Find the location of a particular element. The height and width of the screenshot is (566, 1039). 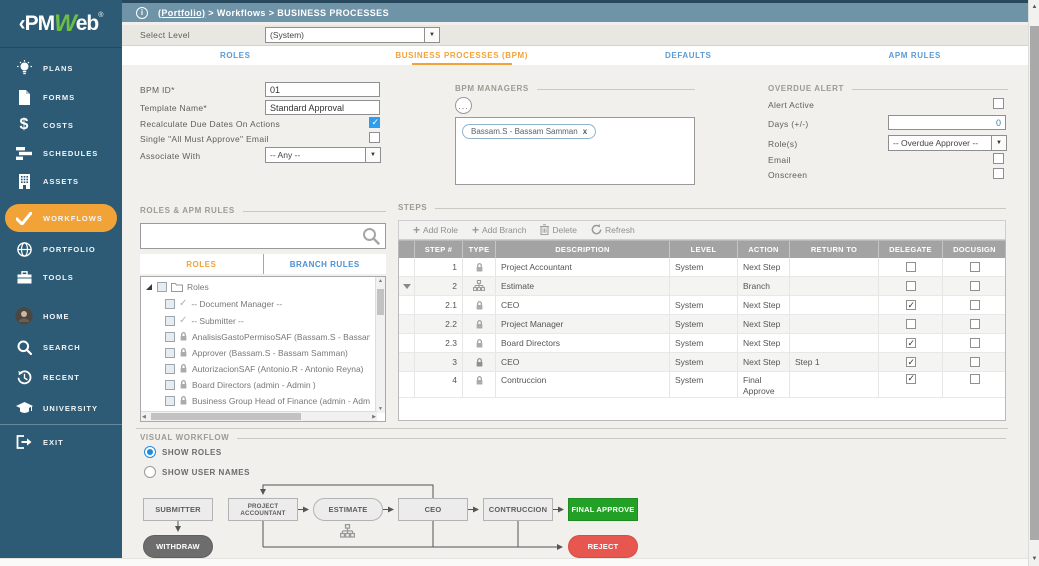

bpm-id-field is located at coordinates (322, 89).